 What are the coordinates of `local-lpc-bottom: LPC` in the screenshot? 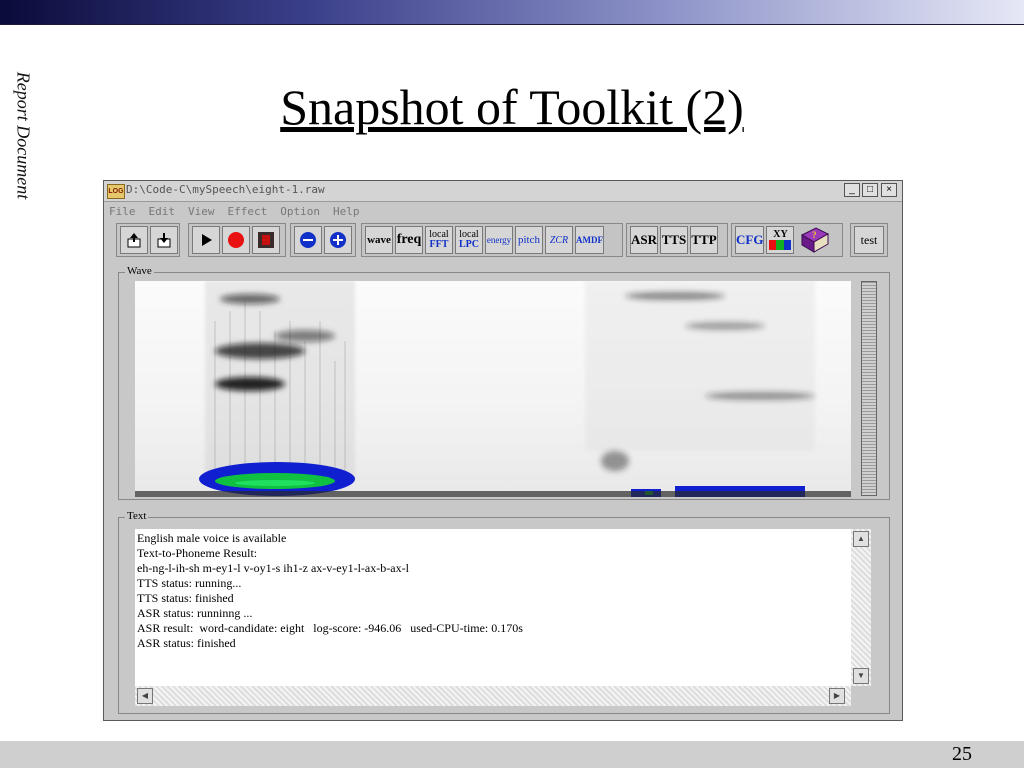 It's located at (469, 244).